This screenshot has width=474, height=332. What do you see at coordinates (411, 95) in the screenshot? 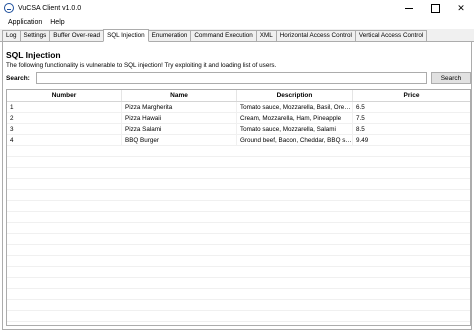
I see `column-header-price: Price` at bounding box center [411, 95].